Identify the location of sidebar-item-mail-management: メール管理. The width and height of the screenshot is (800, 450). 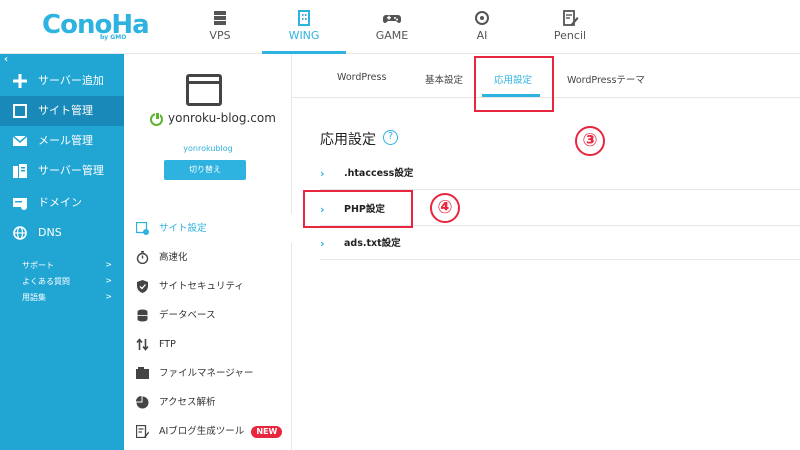
(62, 141).